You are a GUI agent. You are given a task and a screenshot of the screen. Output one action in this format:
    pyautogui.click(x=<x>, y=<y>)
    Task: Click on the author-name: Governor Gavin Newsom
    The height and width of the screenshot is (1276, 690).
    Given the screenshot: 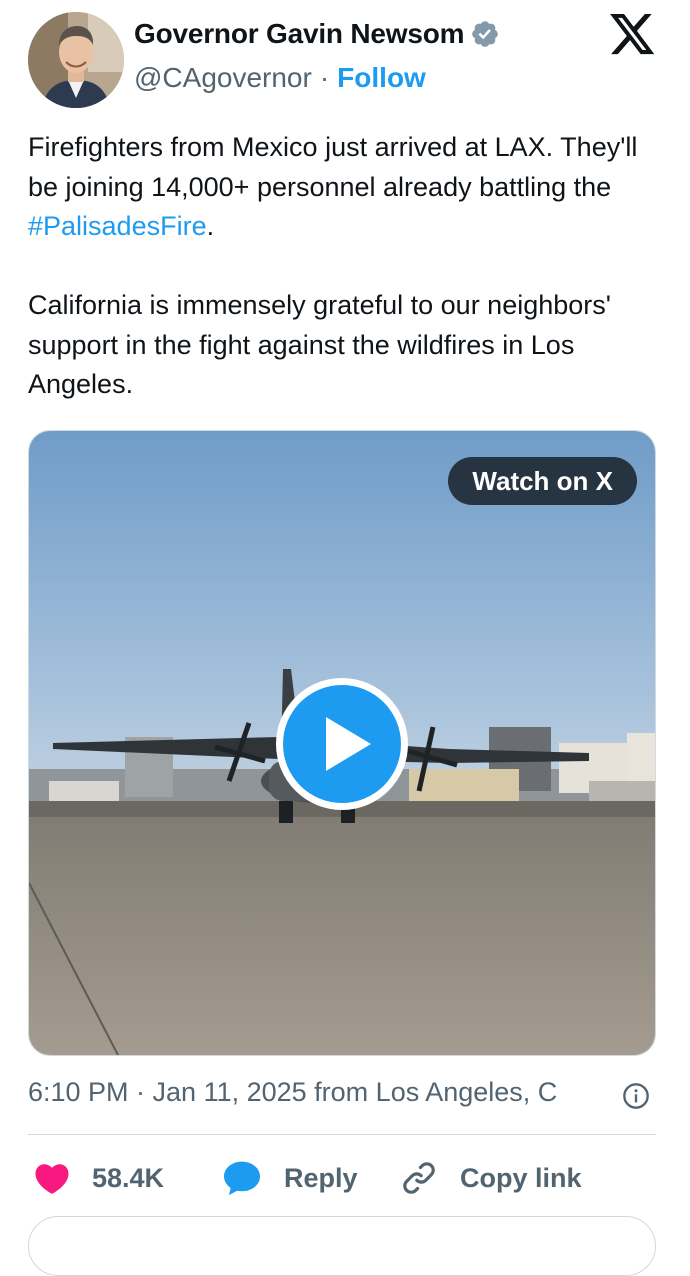 What is the action you would take?
    pyautogui.click(x=299, y=34)
    